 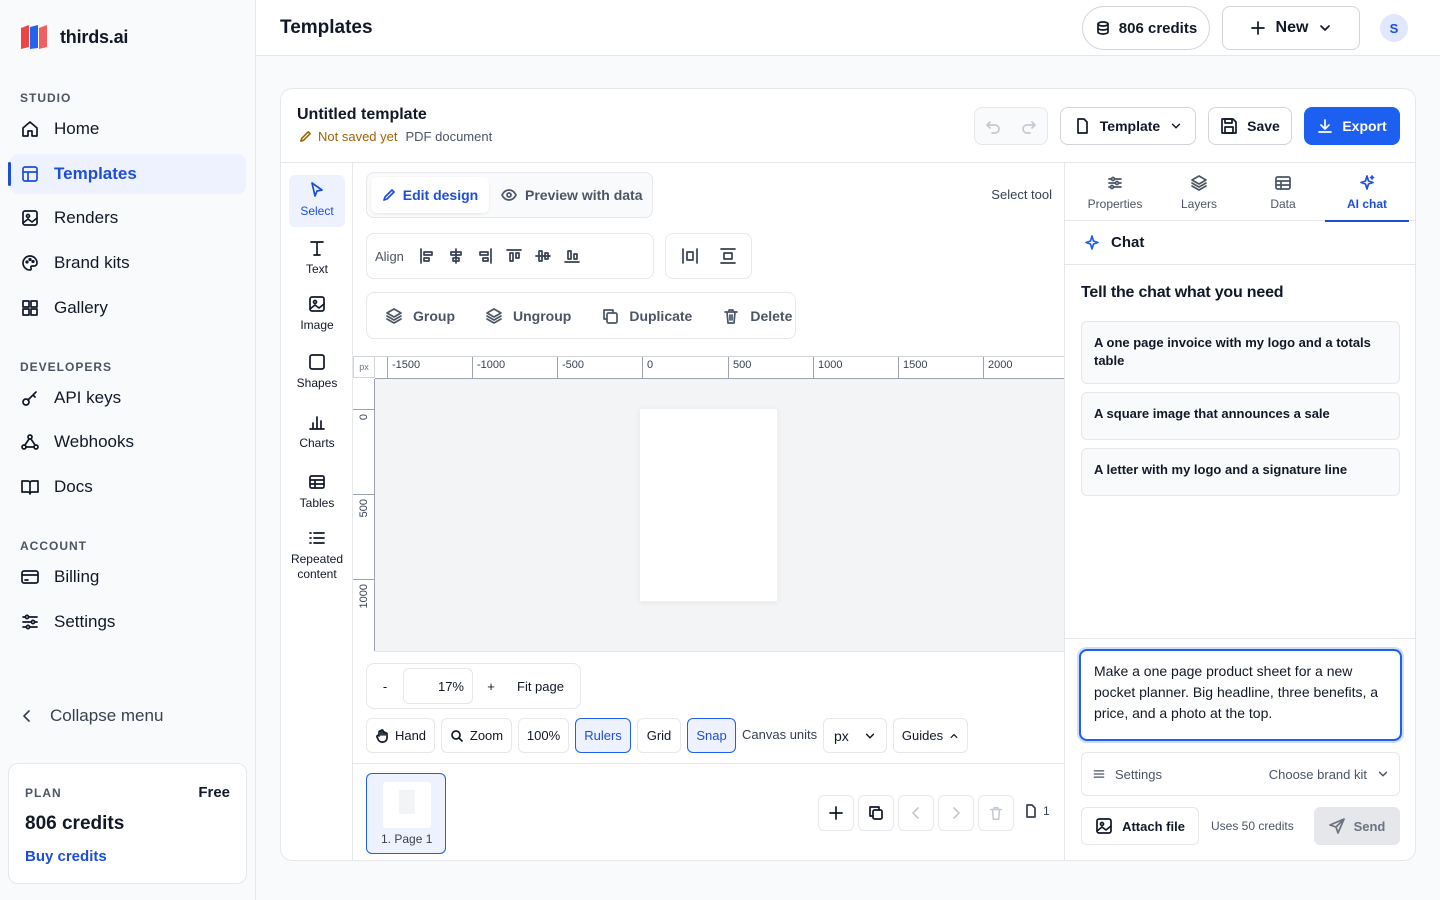 What do you see at coordinates (996, 813) in the screenshot?
I see `delete-page-button` at bounding box center [996, 813].